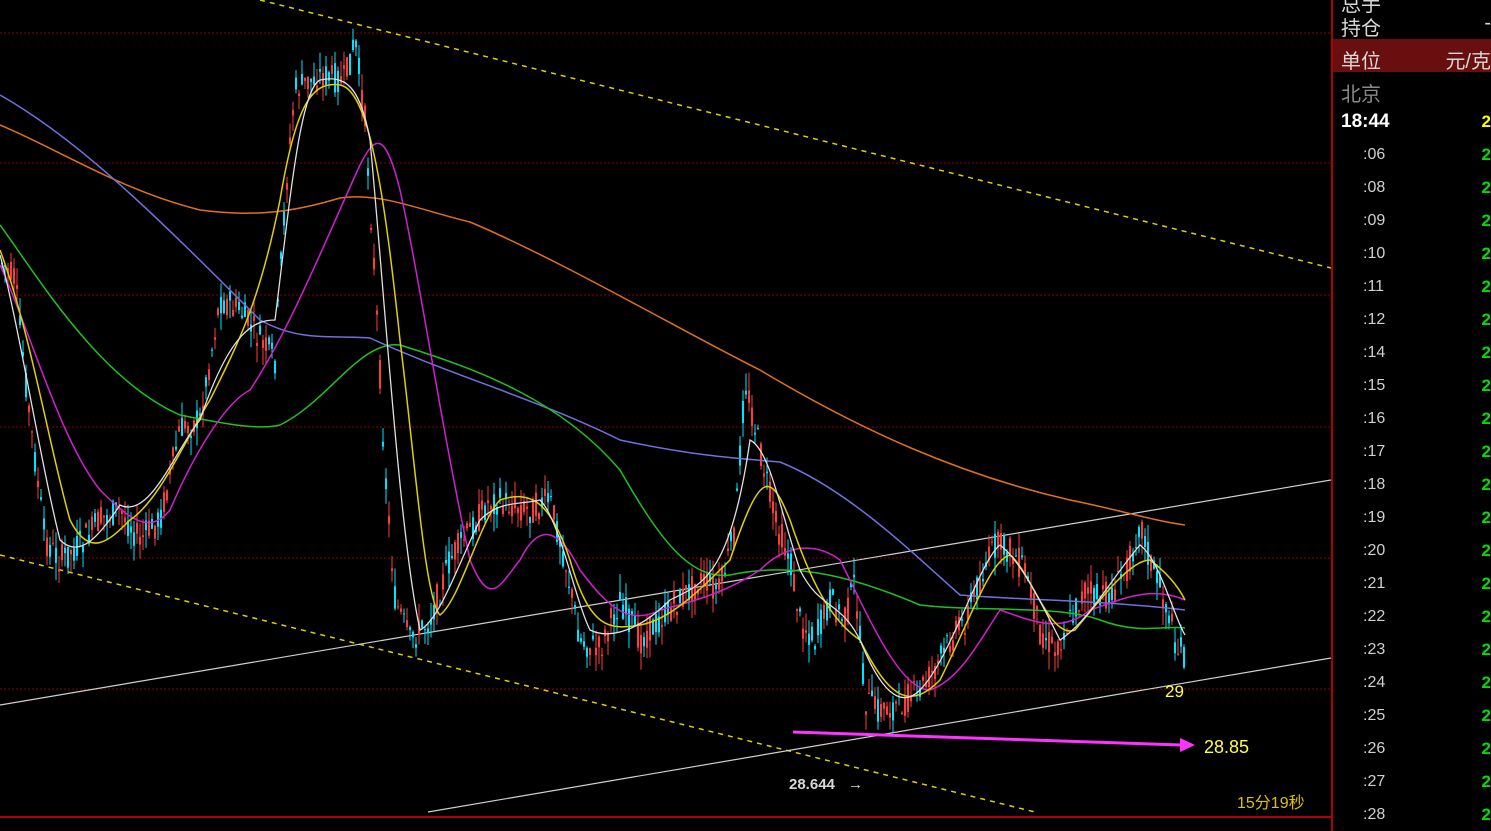 The image size is (1491, 831). Describe the element at coordinates (1412, 418) in the screenshot. I see `tick-row: :16 2` at that location.